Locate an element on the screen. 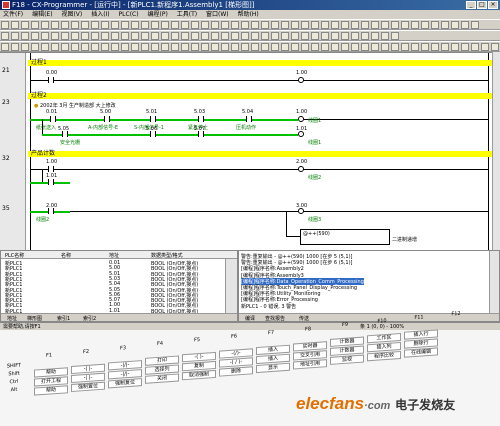  menu-program: 编程(P) is located at coordinates (158, 14).